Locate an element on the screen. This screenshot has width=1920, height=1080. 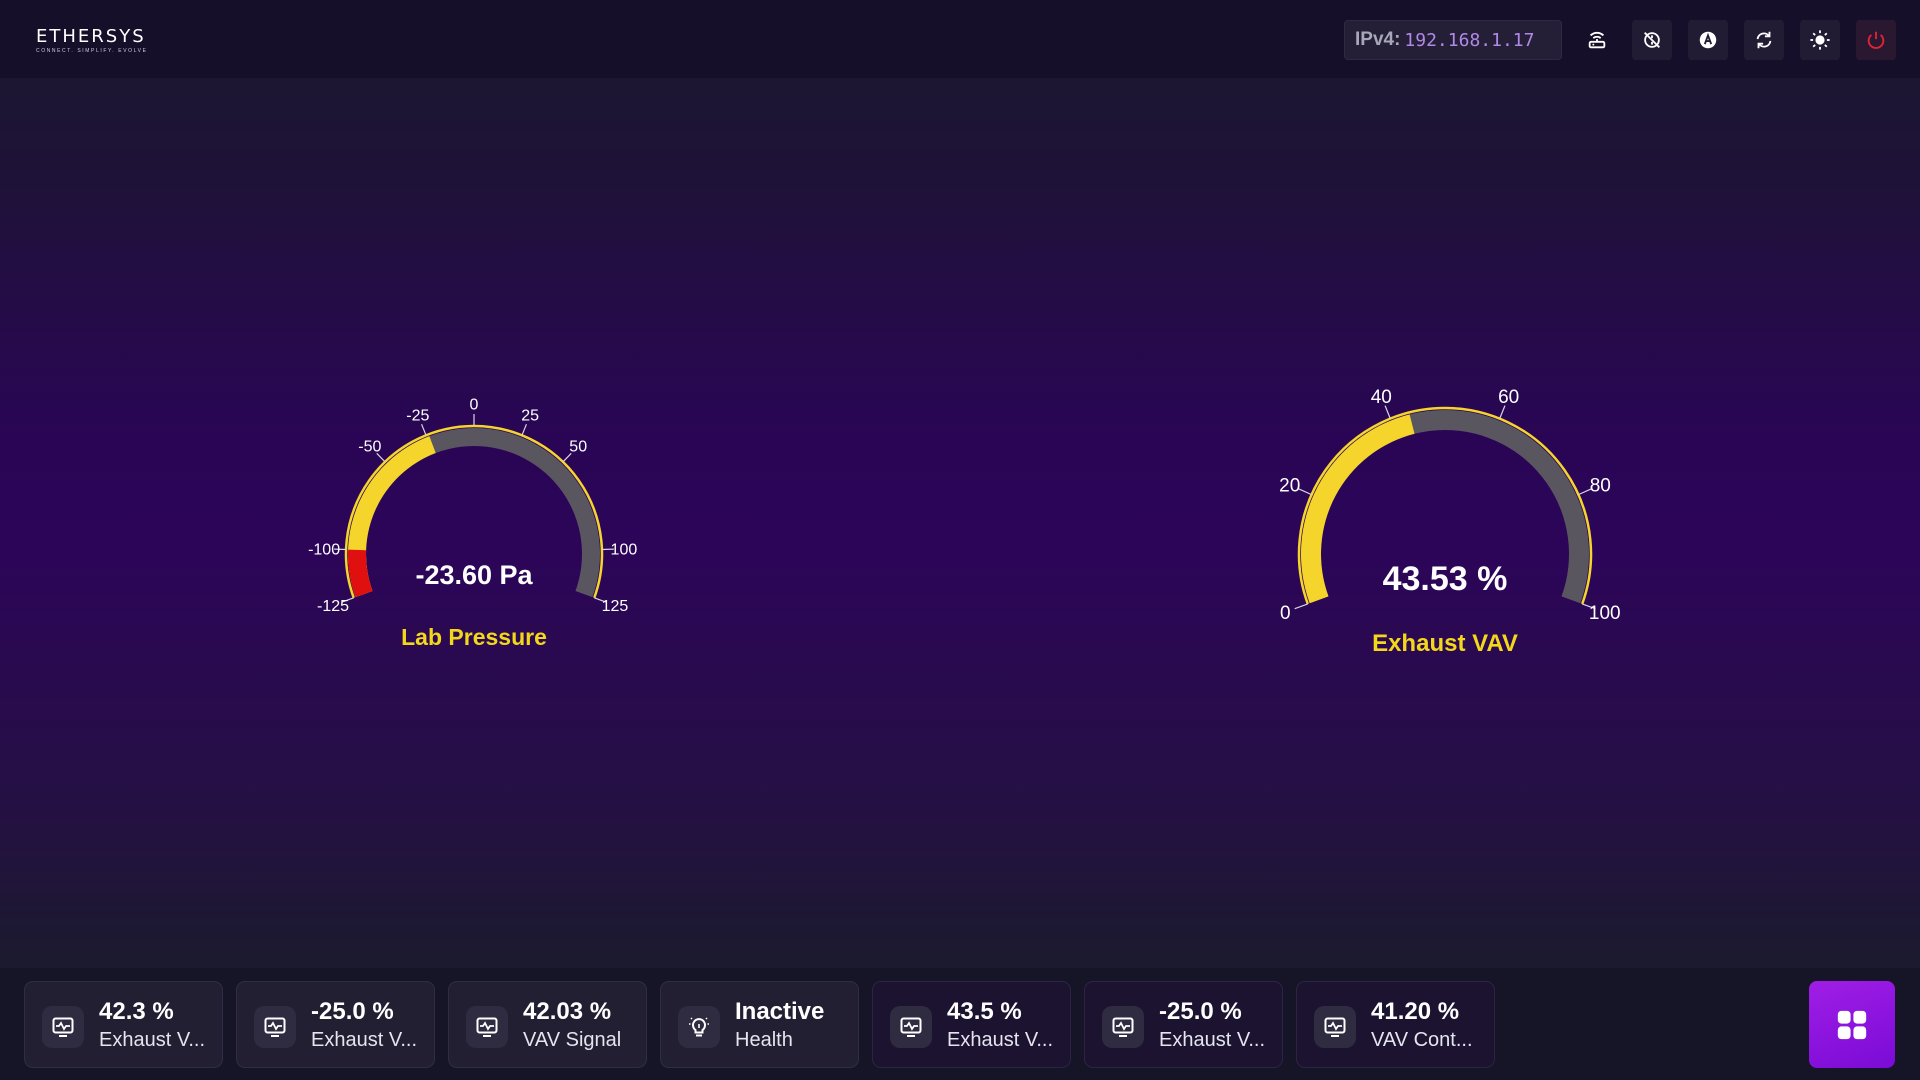
exhaust-vav-gauge: 0 20 40 60 80 100 43.53 % Exhaust VAV is located at coordinates (1445, 516).